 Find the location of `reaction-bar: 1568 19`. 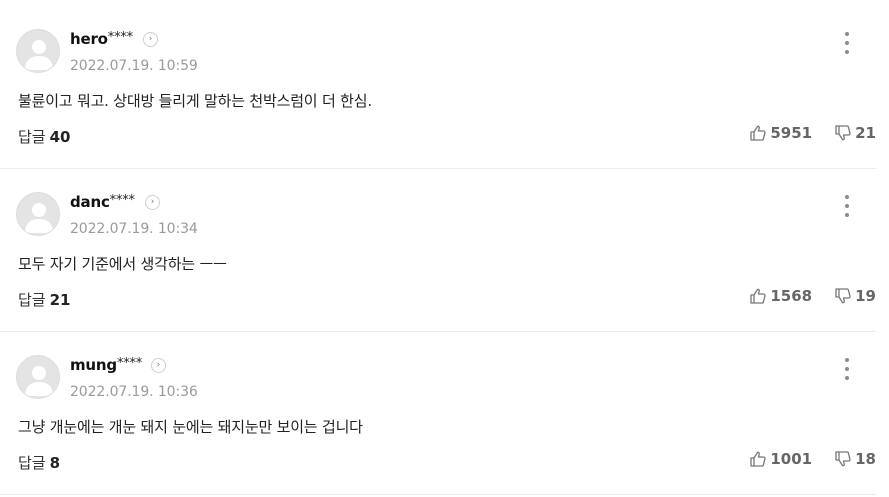

reaction-bar: 1568 19 is located at coordinates (812, 296).